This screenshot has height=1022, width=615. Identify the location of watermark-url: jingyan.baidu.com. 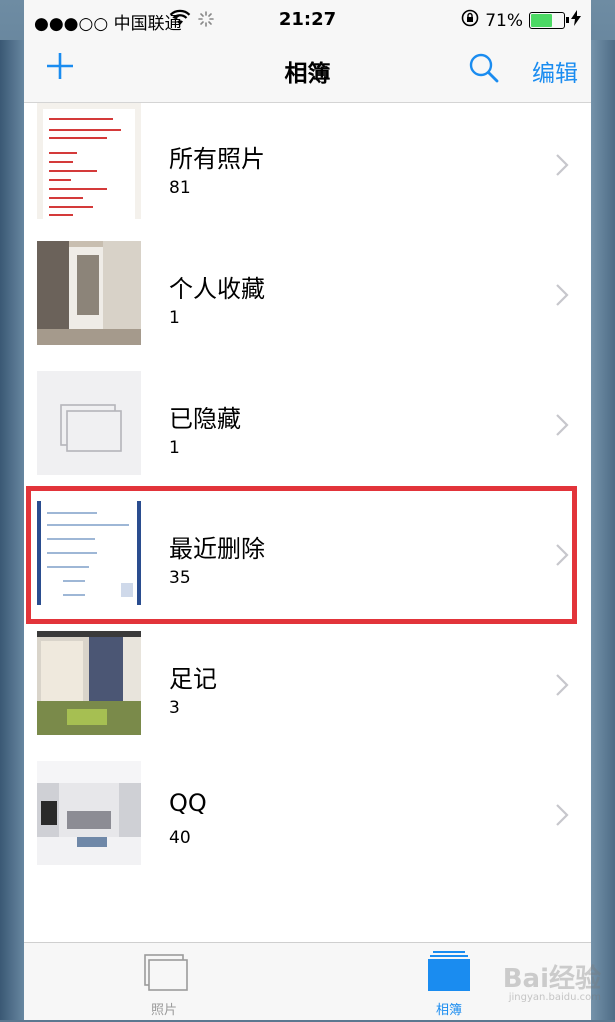
(554, 997).